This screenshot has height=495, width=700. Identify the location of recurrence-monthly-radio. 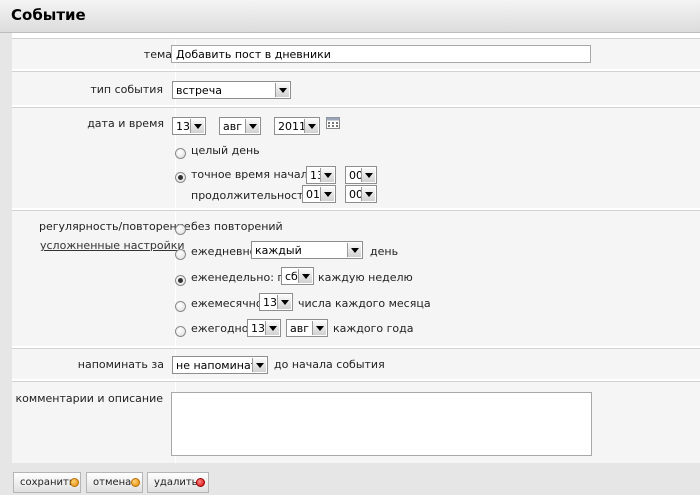
(180, 306).